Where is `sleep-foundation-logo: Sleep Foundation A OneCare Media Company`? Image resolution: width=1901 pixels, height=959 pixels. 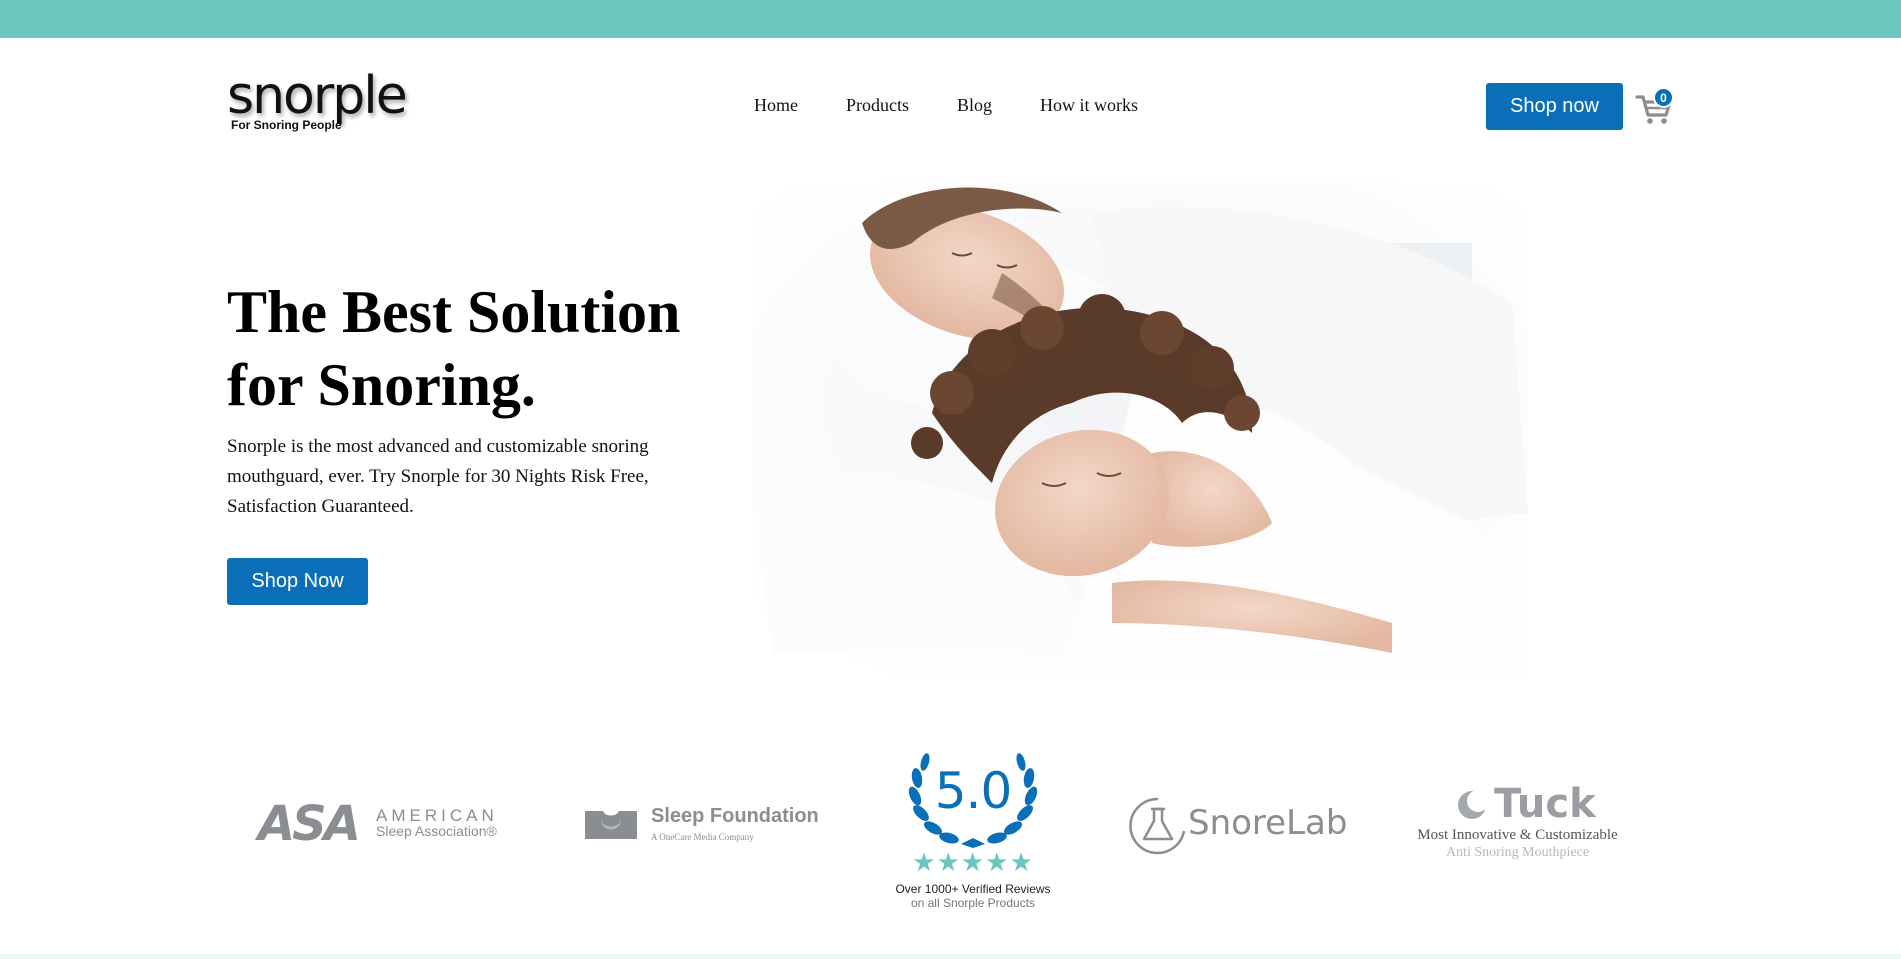
sleep-foundation-logo: Sleep Foundation A OneCare Media Company is located at coordinates (703, 825).